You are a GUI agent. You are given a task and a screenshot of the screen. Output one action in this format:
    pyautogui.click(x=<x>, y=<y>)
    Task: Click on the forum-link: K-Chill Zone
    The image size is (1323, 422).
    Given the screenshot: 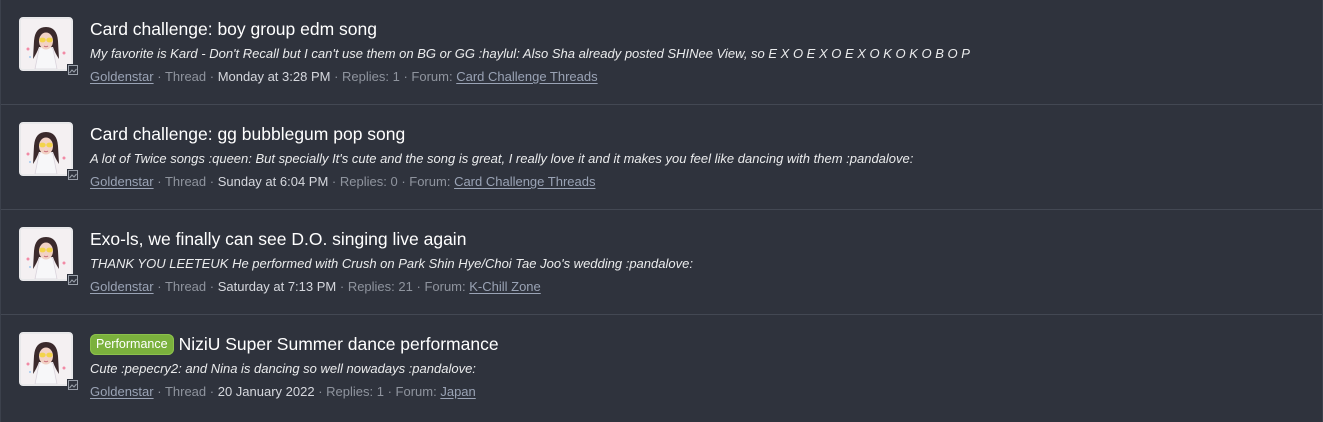 What is the action you would take?
    pyautogui.click(x=505, y=286)
    